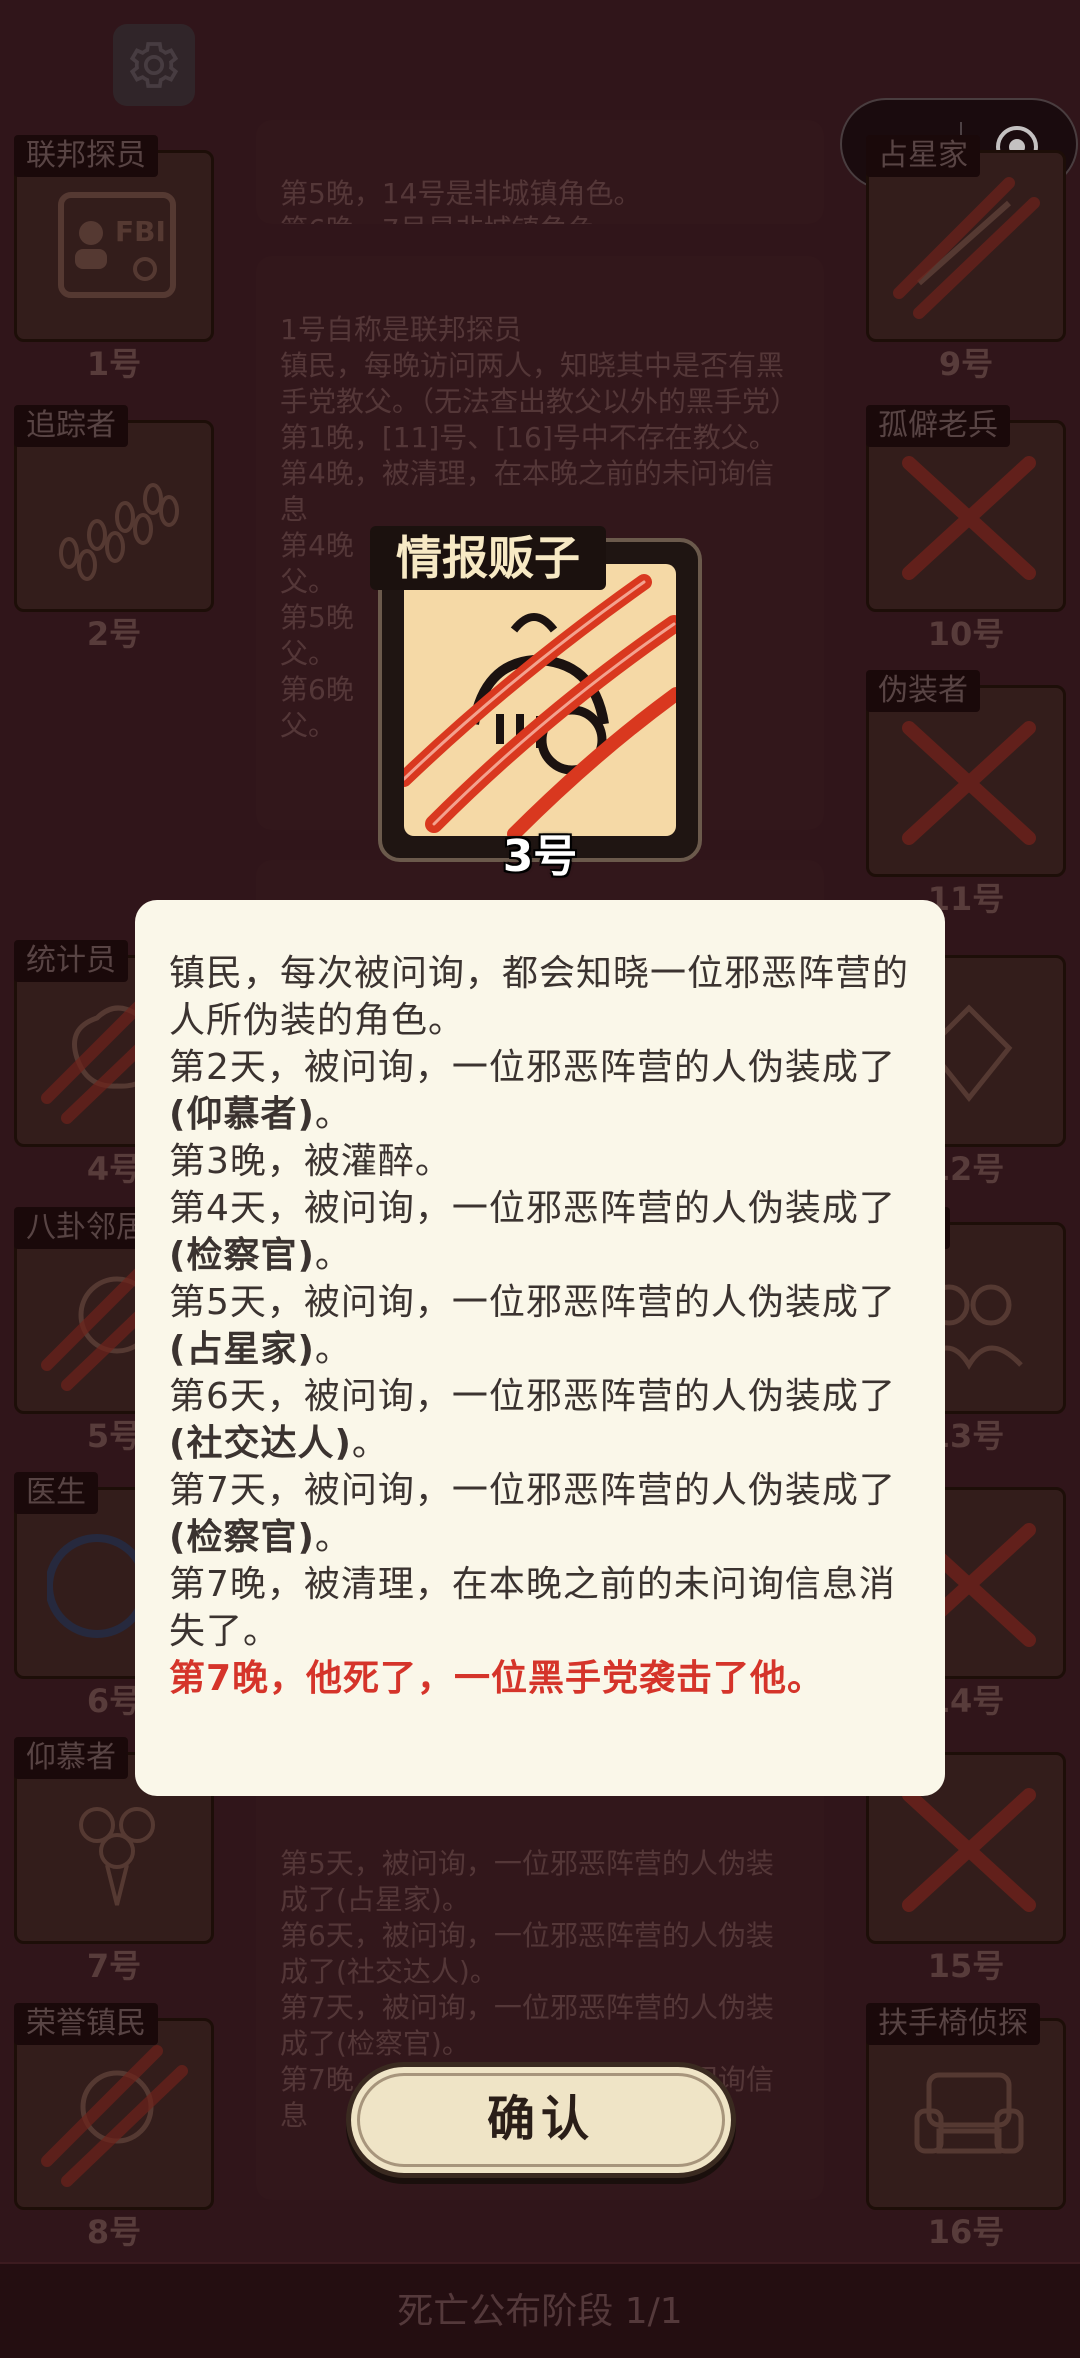  Describe the element at coordinates (242, 1114) in the screenshot. I see `disguised-role: (仰慕者)` at that location.